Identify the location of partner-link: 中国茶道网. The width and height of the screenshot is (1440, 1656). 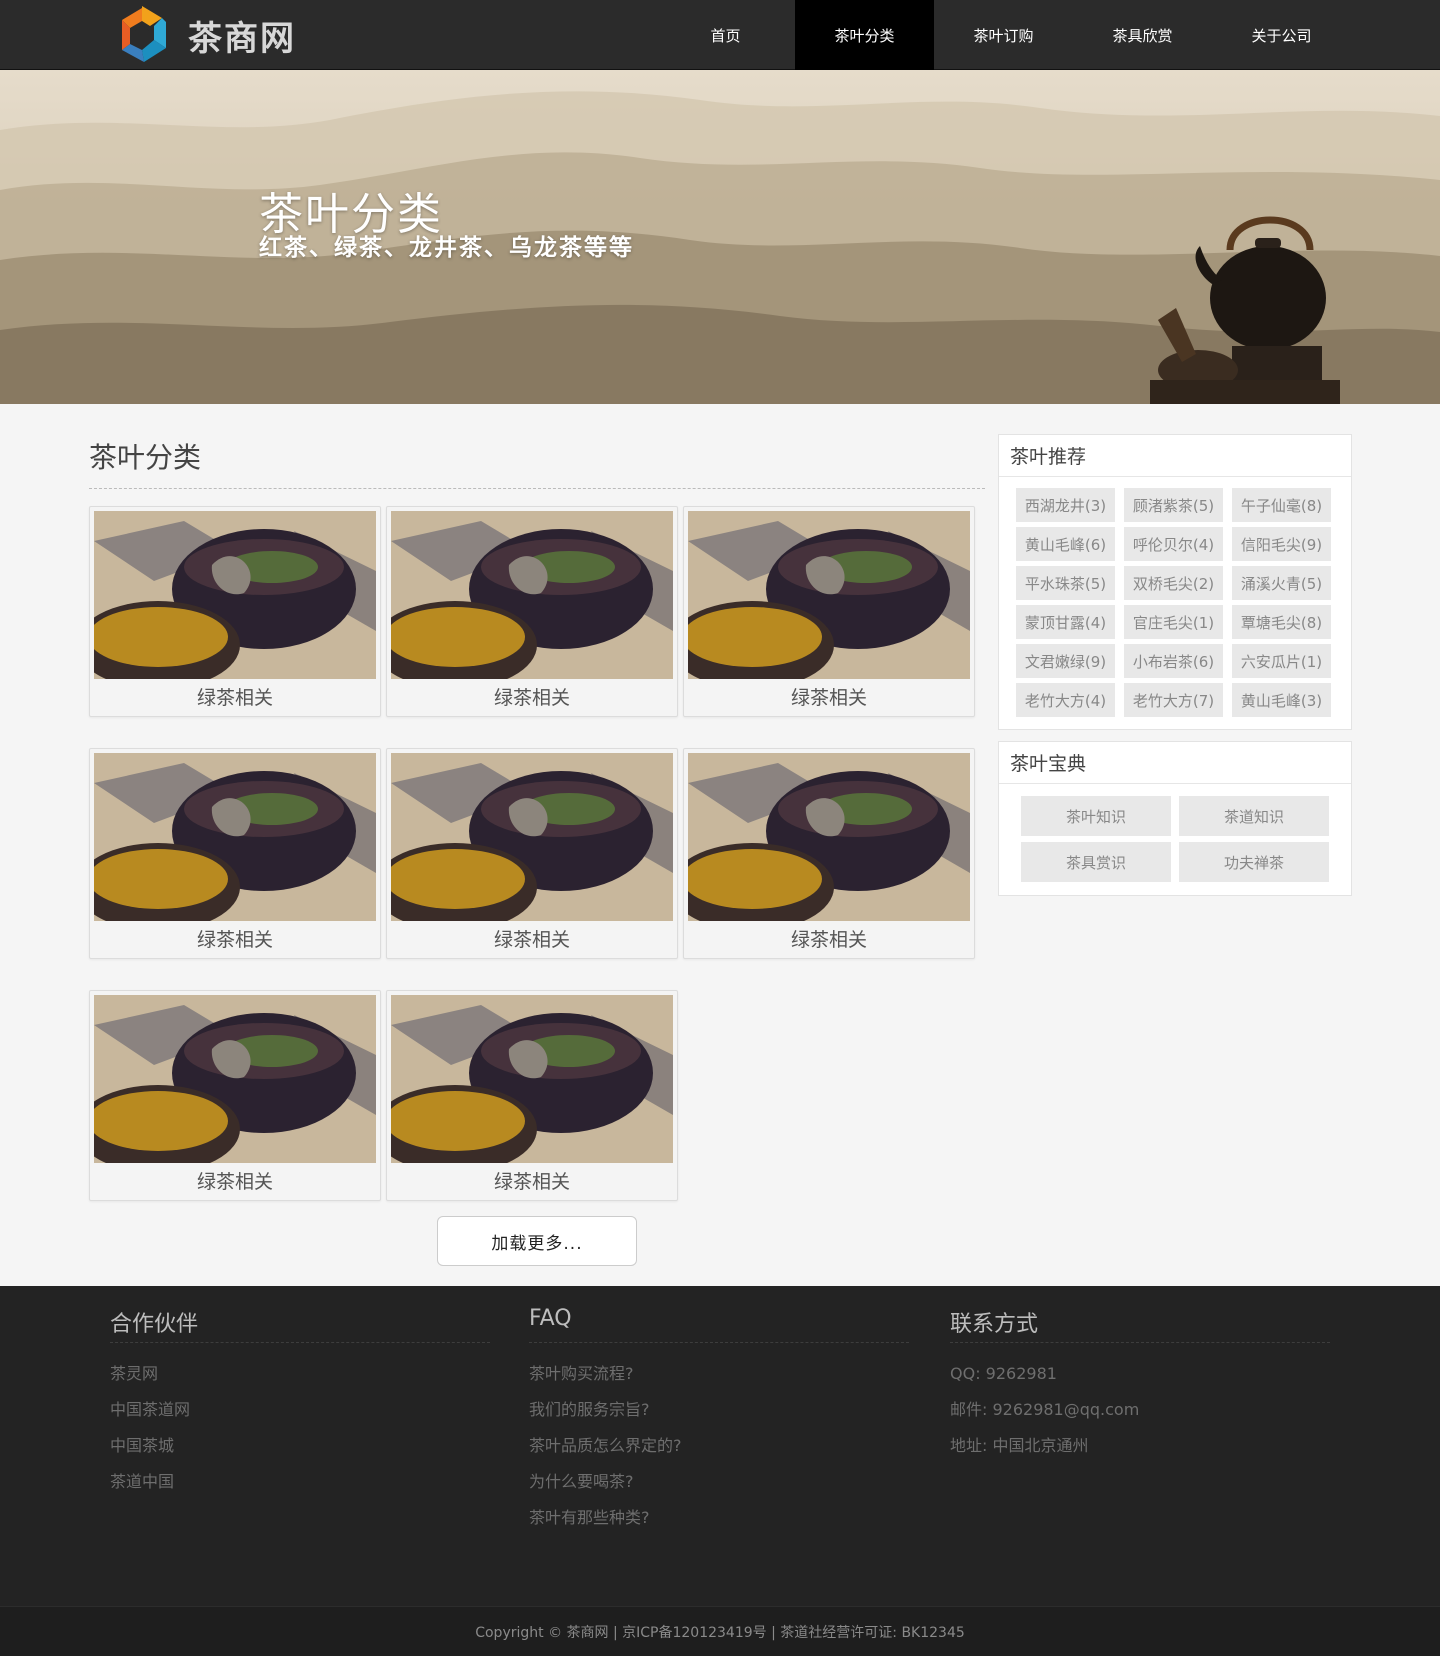
(150, 1410).